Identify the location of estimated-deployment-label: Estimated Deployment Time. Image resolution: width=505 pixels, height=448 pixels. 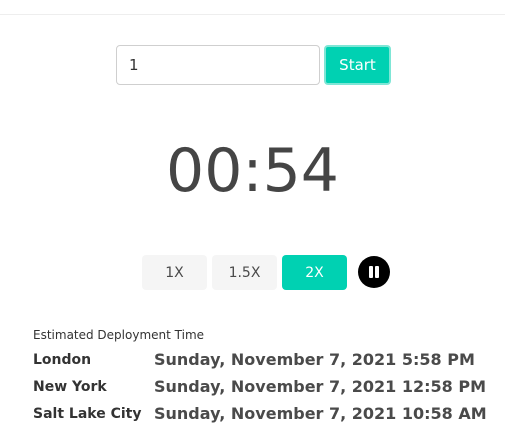
(119, 335).